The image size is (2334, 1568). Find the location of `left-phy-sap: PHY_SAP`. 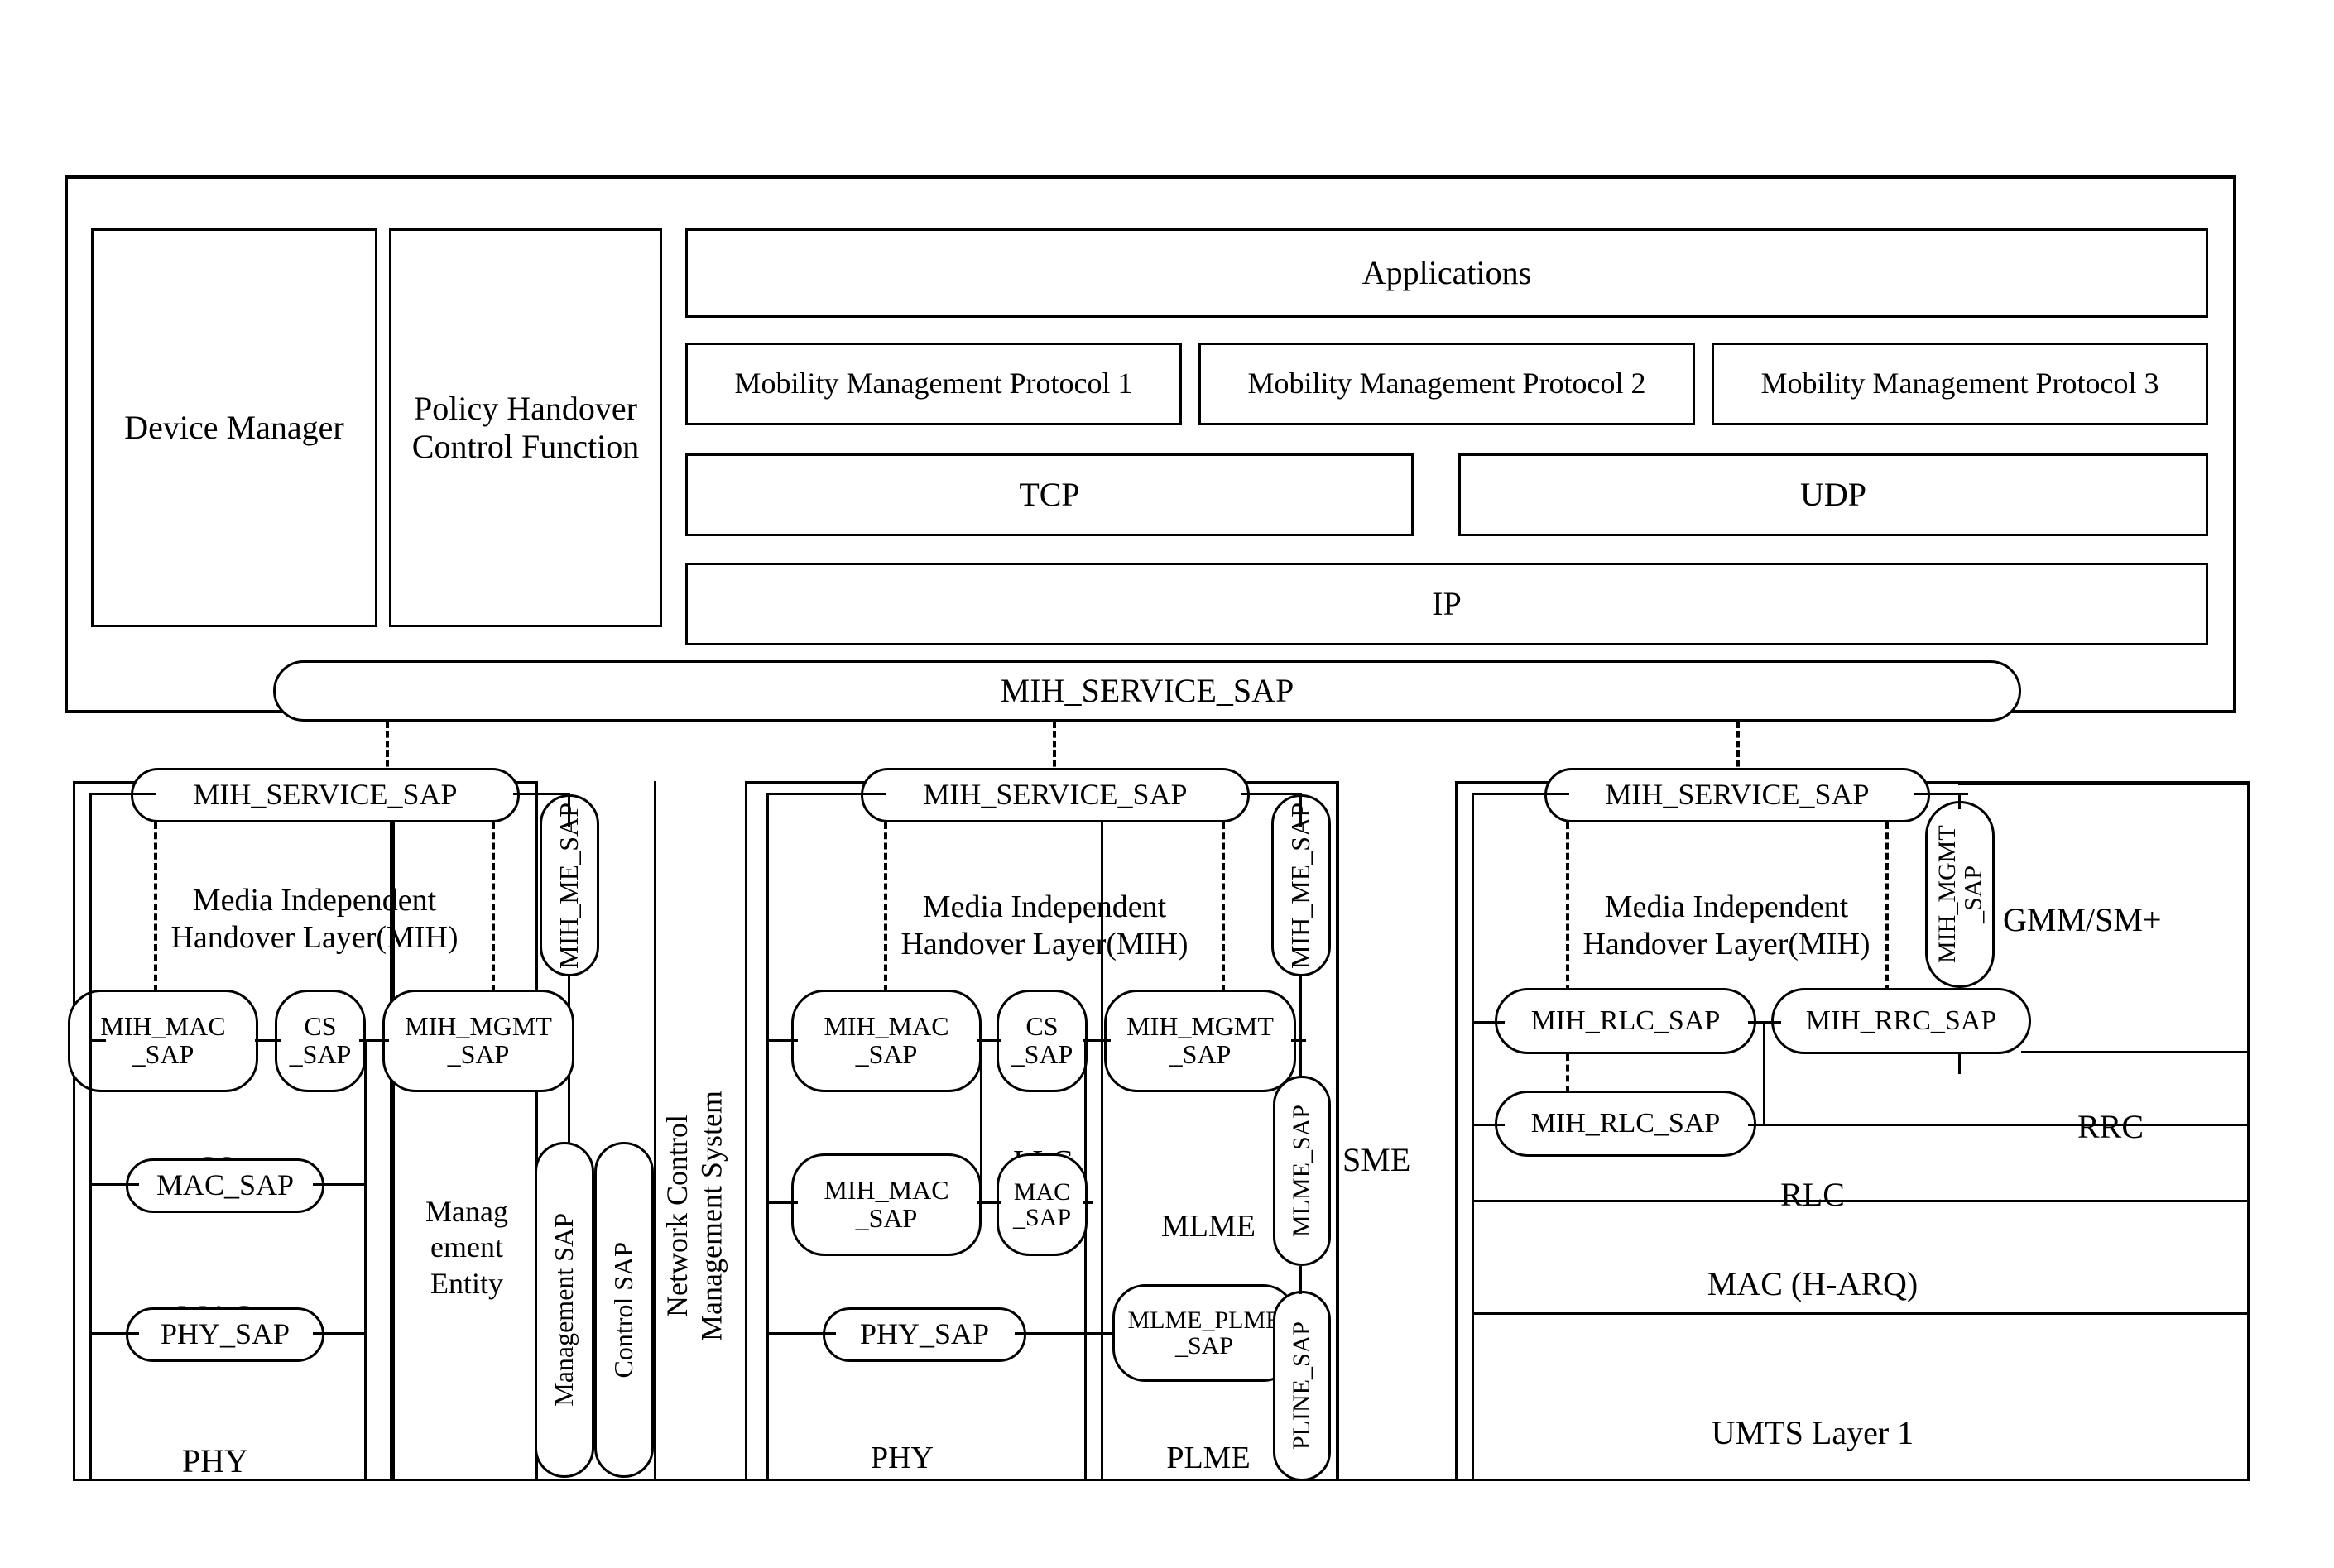

left-phy-sap: PHY_SAP is located at coordinates (225, 1335).